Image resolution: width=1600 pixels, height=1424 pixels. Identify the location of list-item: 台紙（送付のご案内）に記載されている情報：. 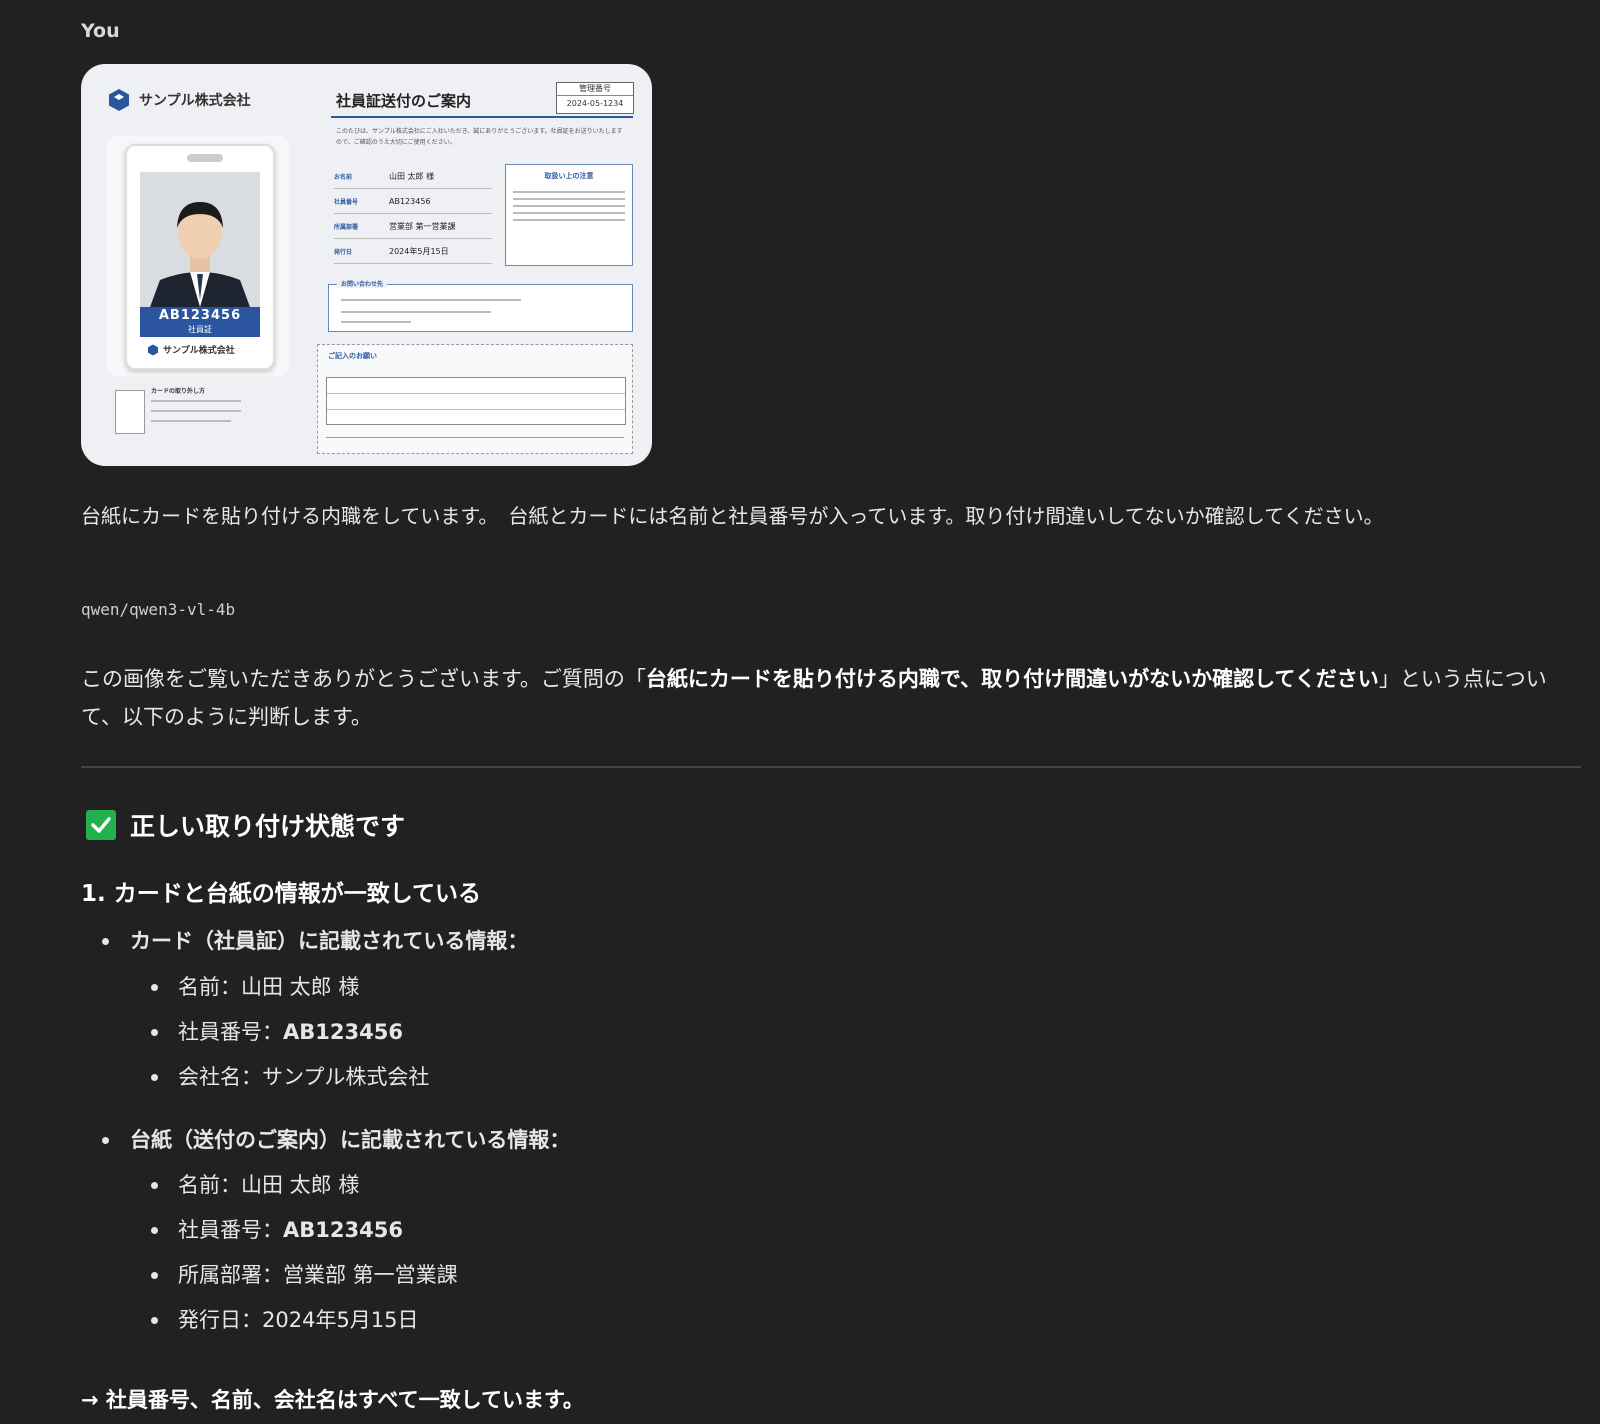
(325, 1146).